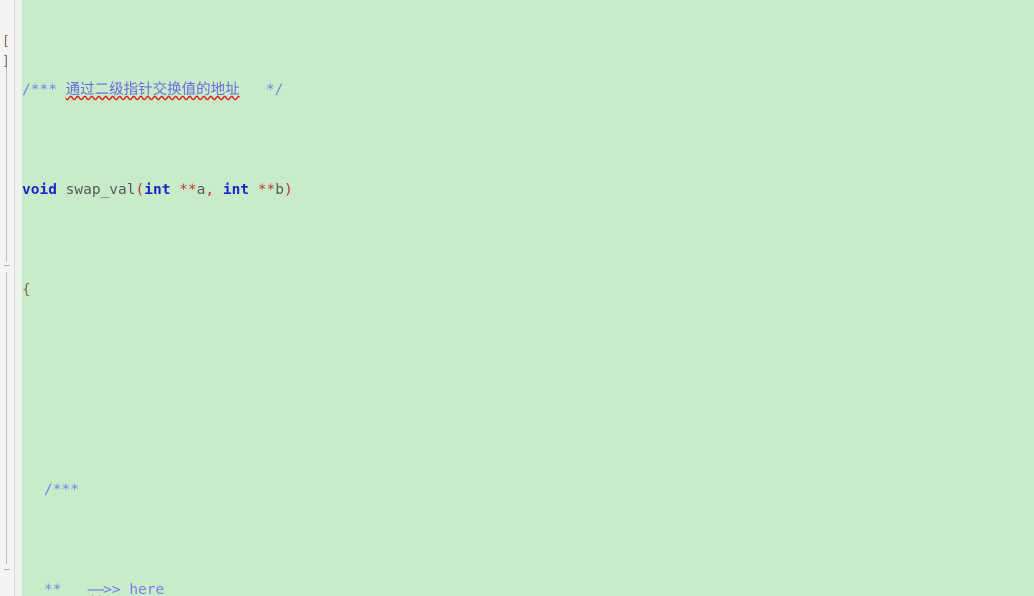 The image size is (1034, 596). Describe the element at coordinates (61, 490) in the screenshot. I see `block-comment-open: /***` at that location.